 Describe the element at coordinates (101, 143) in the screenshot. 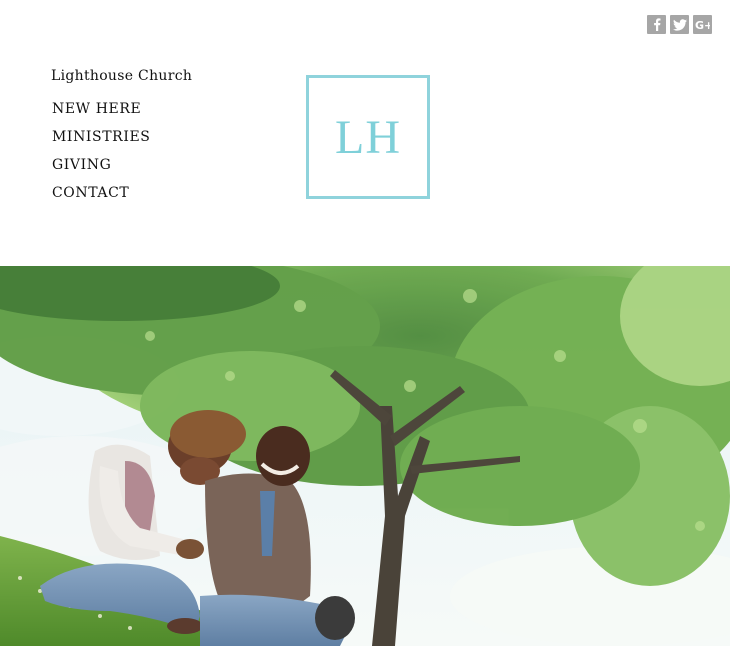

I see `nav-item-ministries: MINISTRIES` at that location.